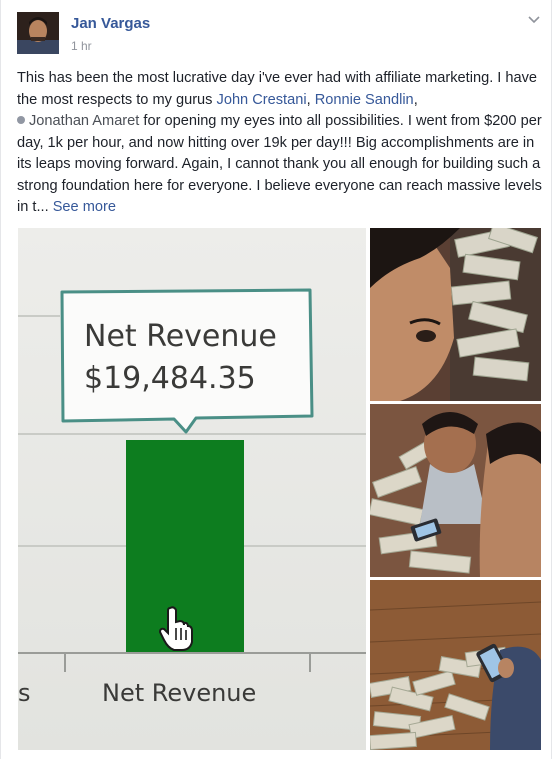 This screenshot has height=759, width=552. I want to click on revenue-bar, so click(185, 546).